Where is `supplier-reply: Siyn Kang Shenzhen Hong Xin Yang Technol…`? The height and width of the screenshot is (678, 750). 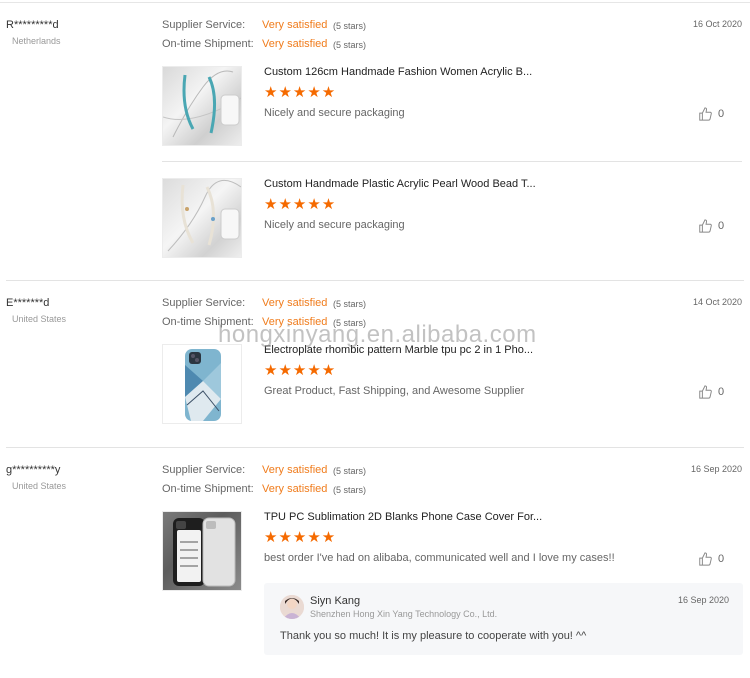
supplier-reply: Siyn Kang Shenzhen Hong Xin Yang Technol… is located at coordinates (503, 619).